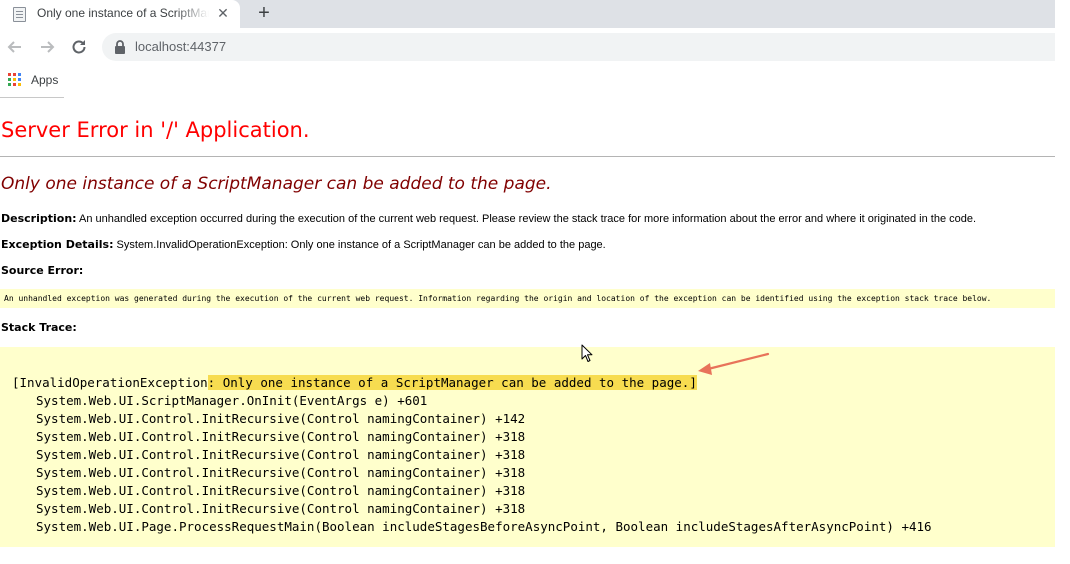 The width and height of the screenshot is (1070, 564). What do you see at coordinates (110, 382) in the screenshot?
I see `stack-trace-exception-type: [InvalidOperationException` at bounding box center [110, 382].